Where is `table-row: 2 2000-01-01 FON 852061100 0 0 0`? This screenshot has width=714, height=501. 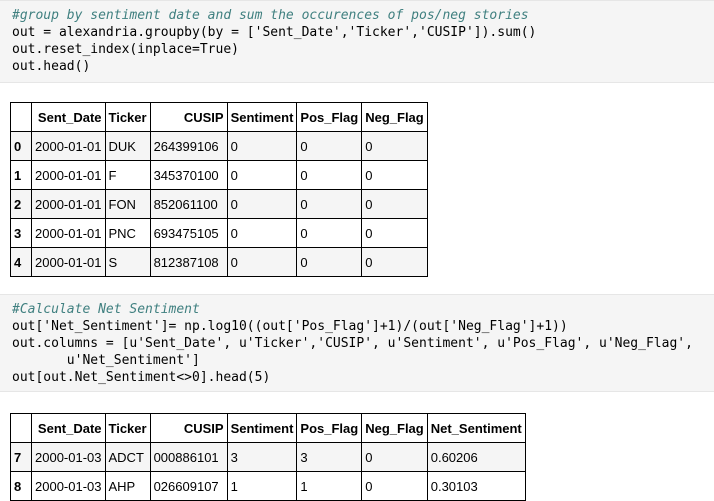
table-row: 2 2000-01-01 FON 852061100 0 0 0 is located at coordinates (219, 204).